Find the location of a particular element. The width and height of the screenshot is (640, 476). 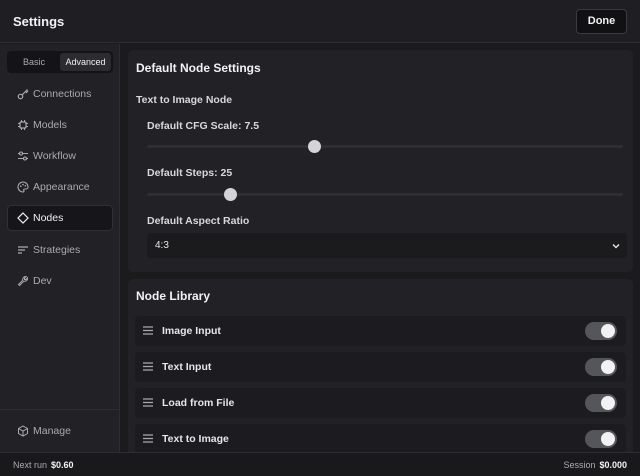

sidebar-item-strategies: Strategies is located at coordinates (60, 250).